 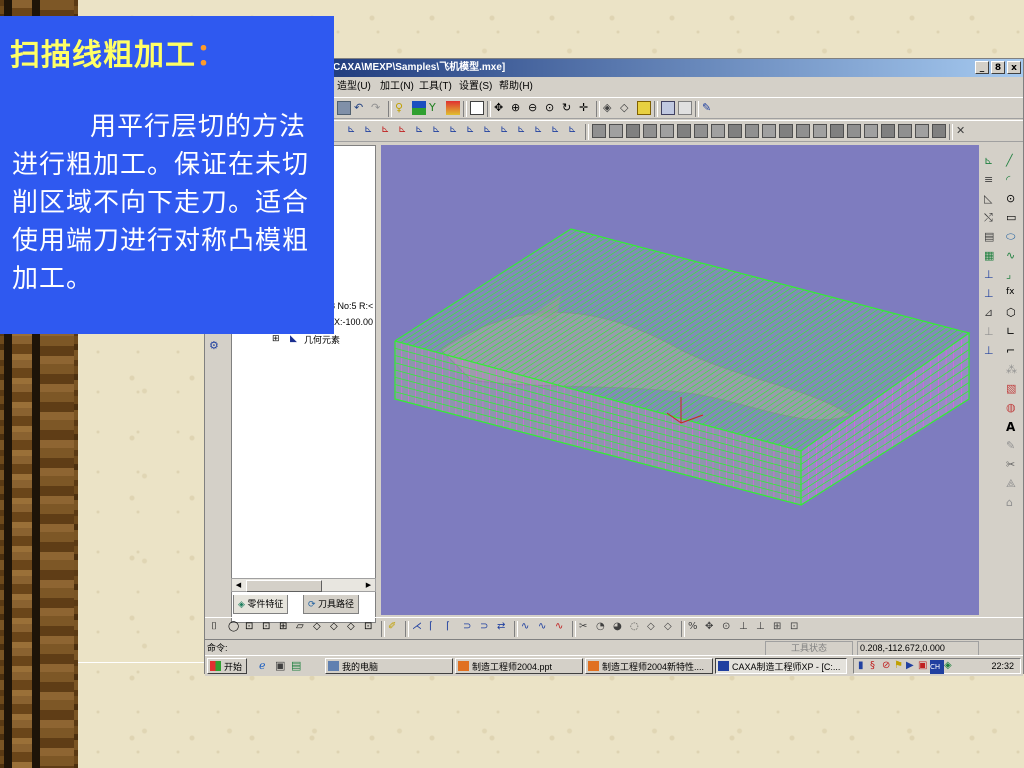 I want to click on restore-button: 8, so click(x=998, y=67).